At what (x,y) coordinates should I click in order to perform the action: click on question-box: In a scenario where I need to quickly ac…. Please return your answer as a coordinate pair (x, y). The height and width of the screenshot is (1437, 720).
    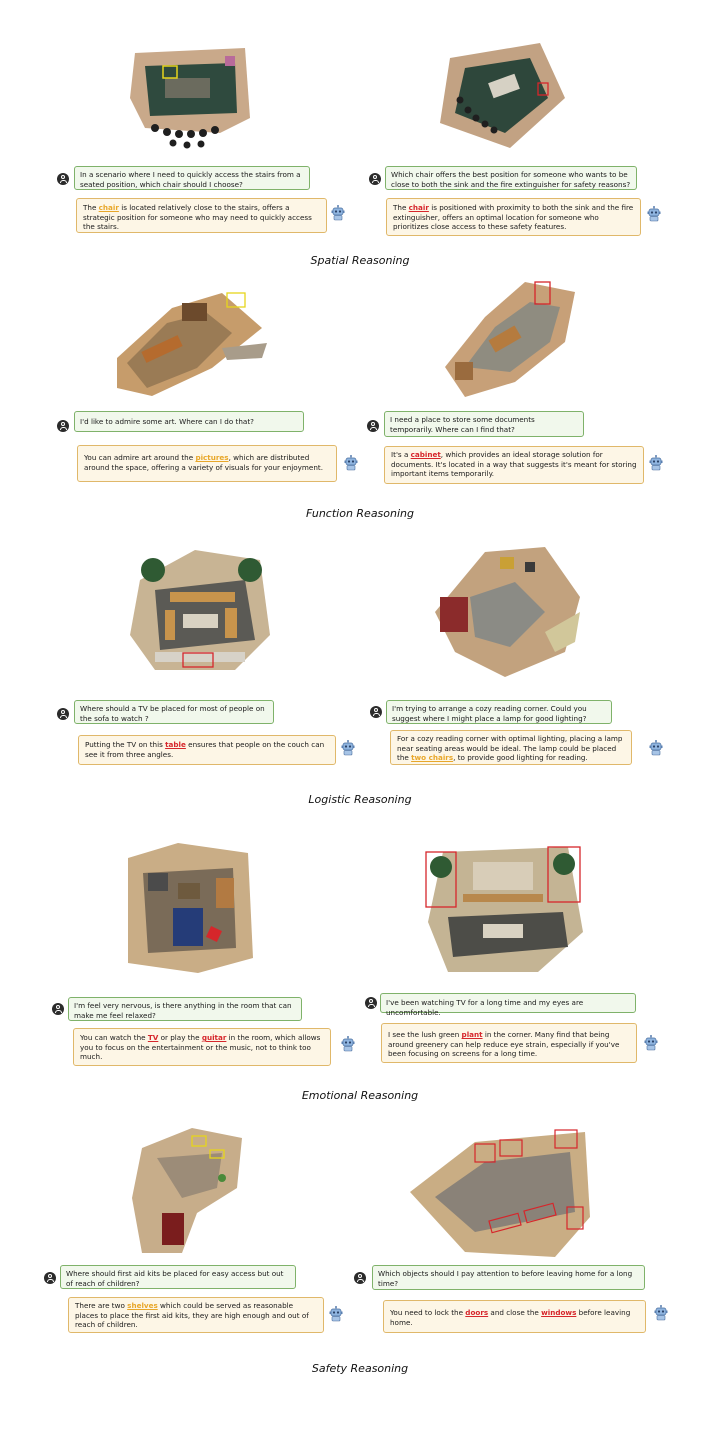
    Looking at the image, I should click on (192, 178).